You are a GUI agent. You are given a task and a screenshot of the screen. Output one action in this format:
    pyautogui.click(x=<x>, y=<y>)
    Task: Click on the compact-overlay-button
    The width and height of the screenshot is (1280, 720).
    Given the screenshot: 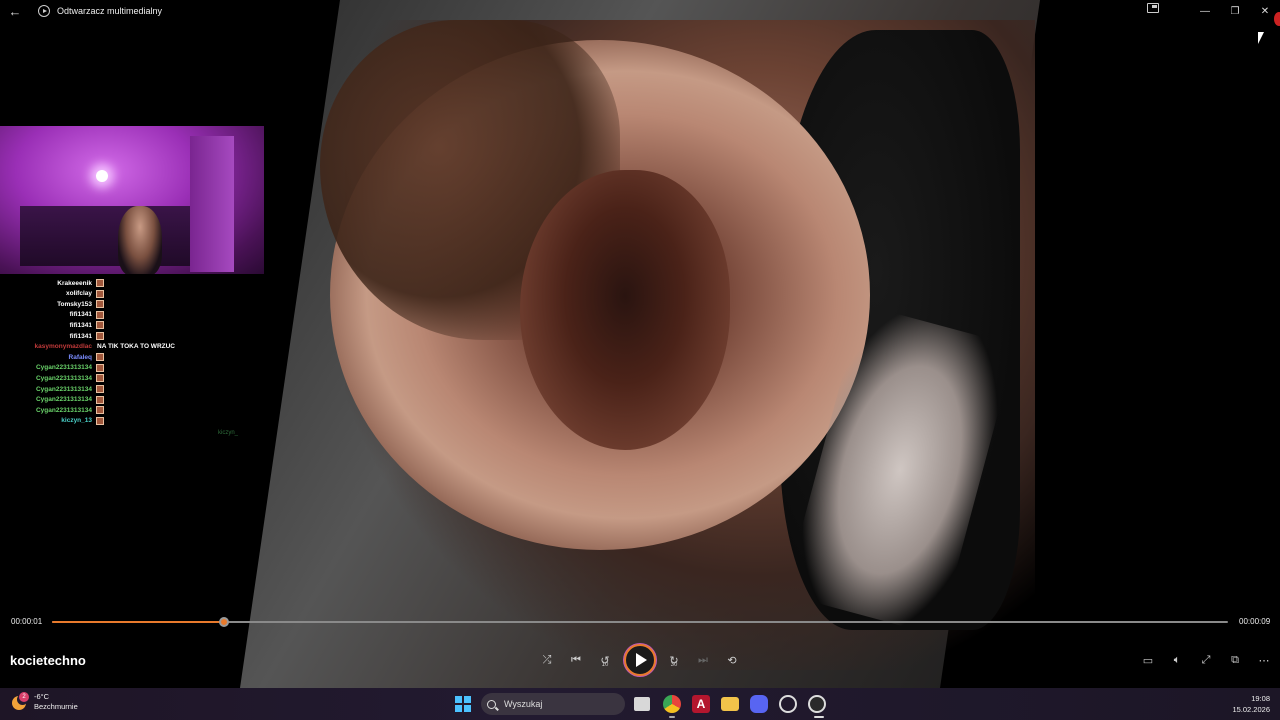 What is the action you would take?
    pyautogui.click(x=1153, y=8)
    